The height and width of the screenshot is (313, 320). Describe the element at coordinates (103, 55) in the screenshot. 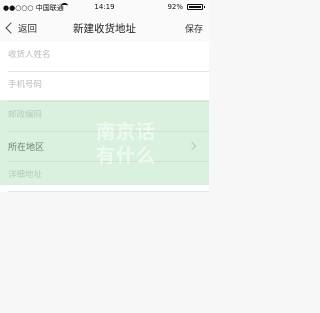

I see `recipient-name-input` at that location.